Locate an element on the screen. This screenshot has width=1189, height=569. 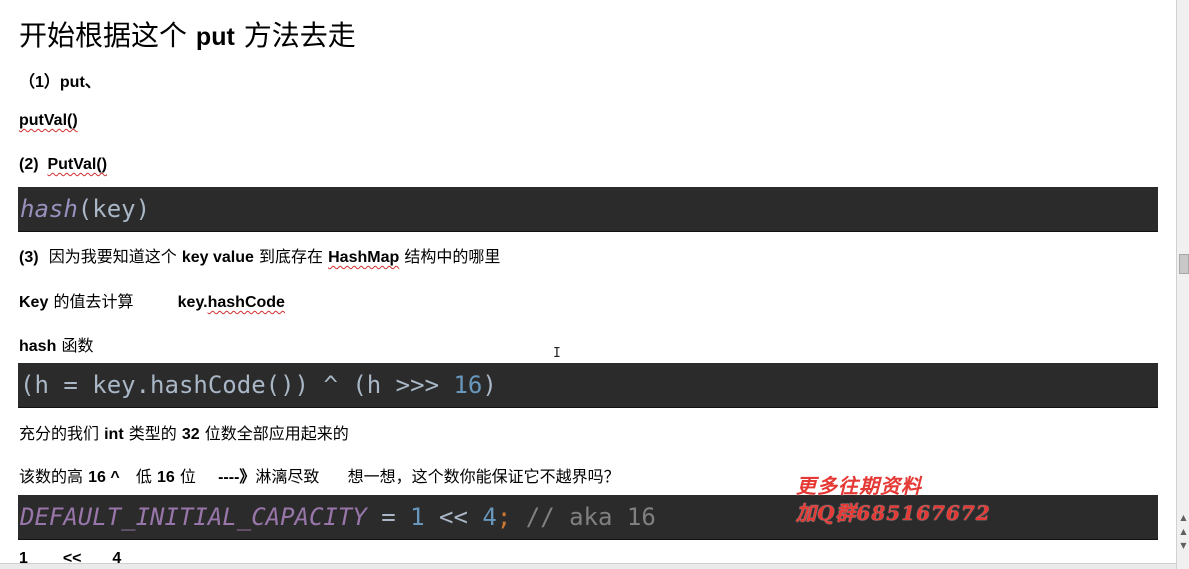
step-2-text: PutVal() is located at coordinates (77, 164).